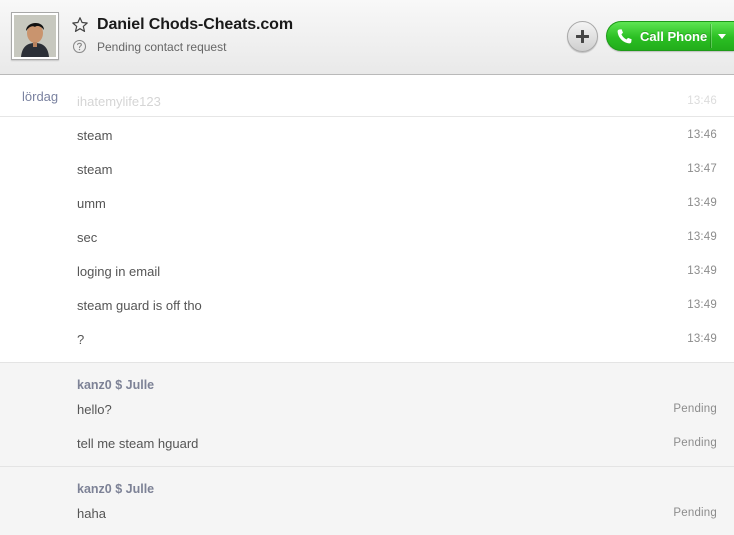 This screenshot has height=535, width=734. I want to click on list-item: loging in email 13:49, so click(367, 271).